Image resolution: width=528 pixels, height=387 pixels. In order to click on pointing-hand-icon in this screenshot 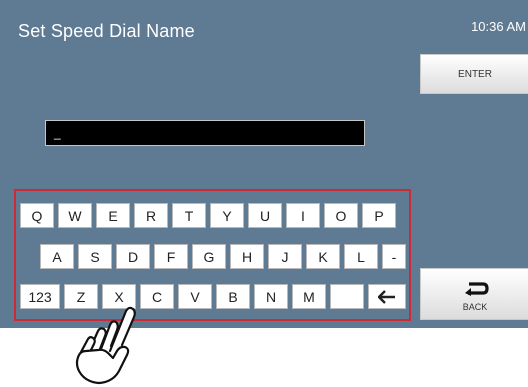, I will do `click(105, 345)`.